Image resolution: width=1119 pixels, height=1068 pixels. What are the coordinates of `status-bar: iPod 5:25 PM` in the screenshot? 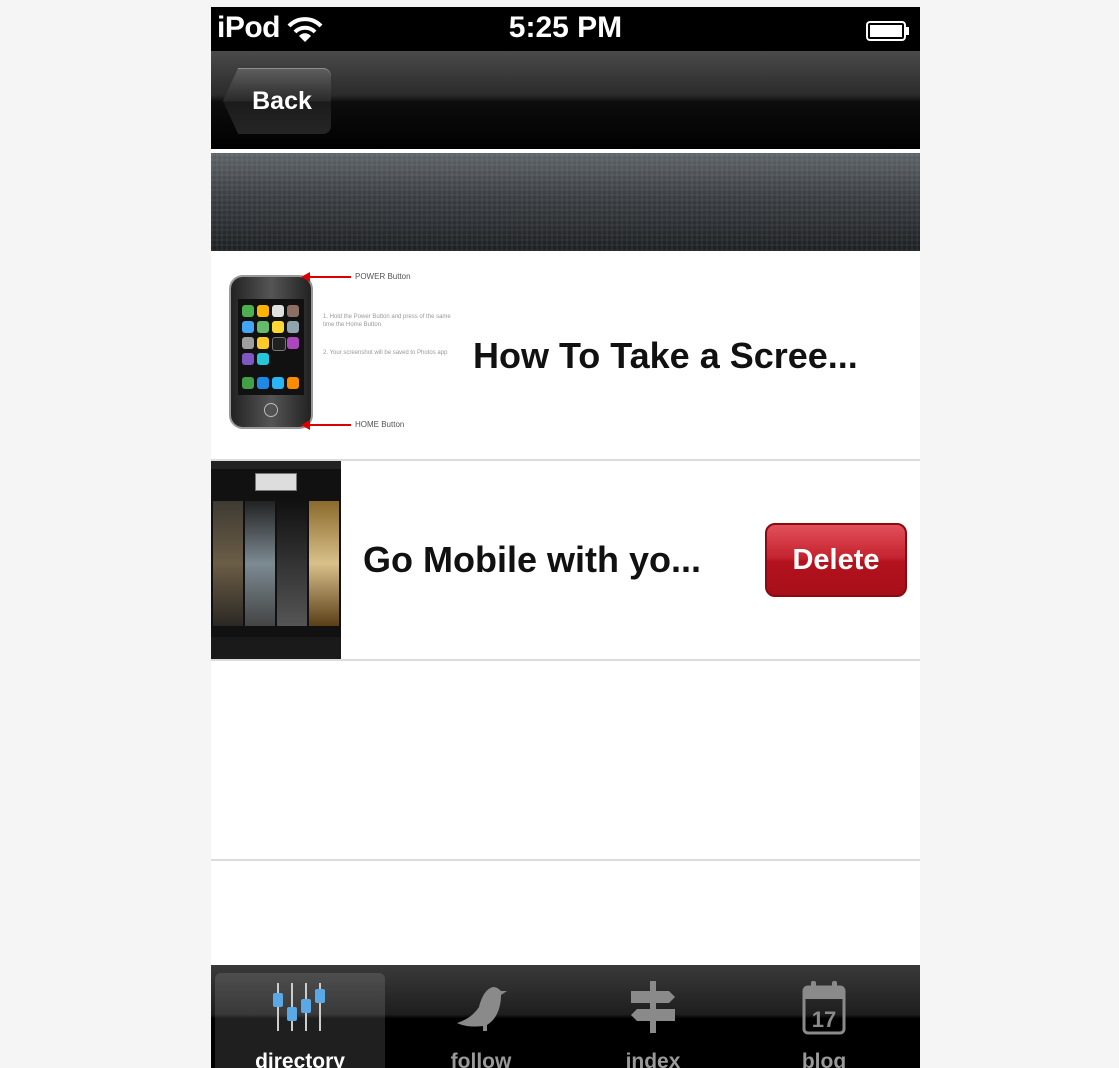 It's located at (565, 29).